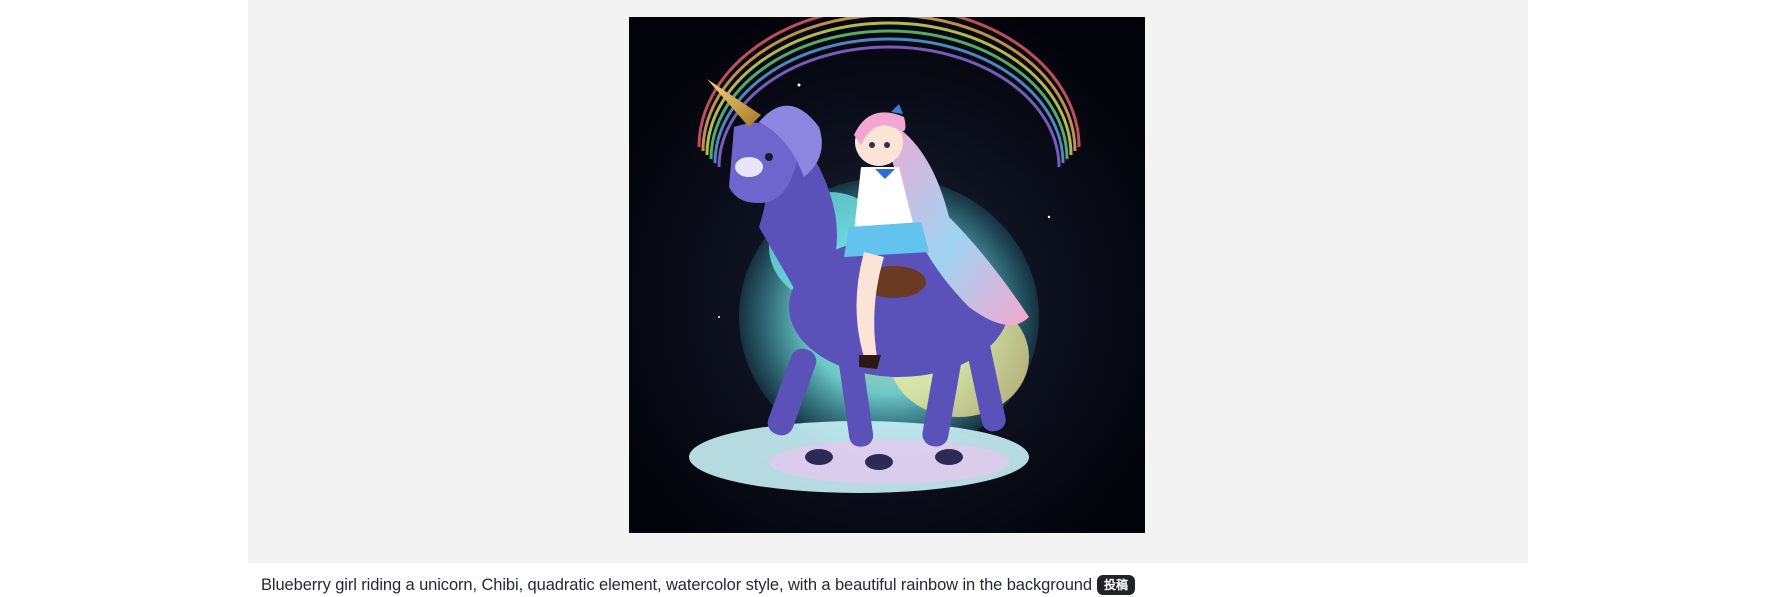  What do you see at coordinates (1115, 585) in the screenshot?
I see `post-badge: 投稿` at bounding box center [1115, 585].